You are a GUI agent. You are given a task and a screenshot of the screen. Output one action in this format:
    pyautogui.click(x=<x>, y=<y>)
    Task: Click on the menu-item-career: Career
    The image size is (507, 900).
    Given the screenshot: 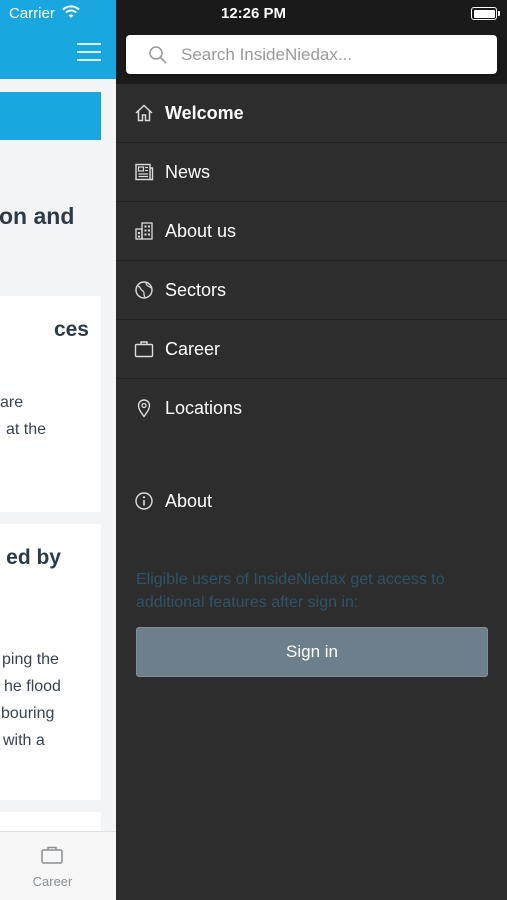 What is the action you would take?
    pyautogui.click(x=311, y=349)
    